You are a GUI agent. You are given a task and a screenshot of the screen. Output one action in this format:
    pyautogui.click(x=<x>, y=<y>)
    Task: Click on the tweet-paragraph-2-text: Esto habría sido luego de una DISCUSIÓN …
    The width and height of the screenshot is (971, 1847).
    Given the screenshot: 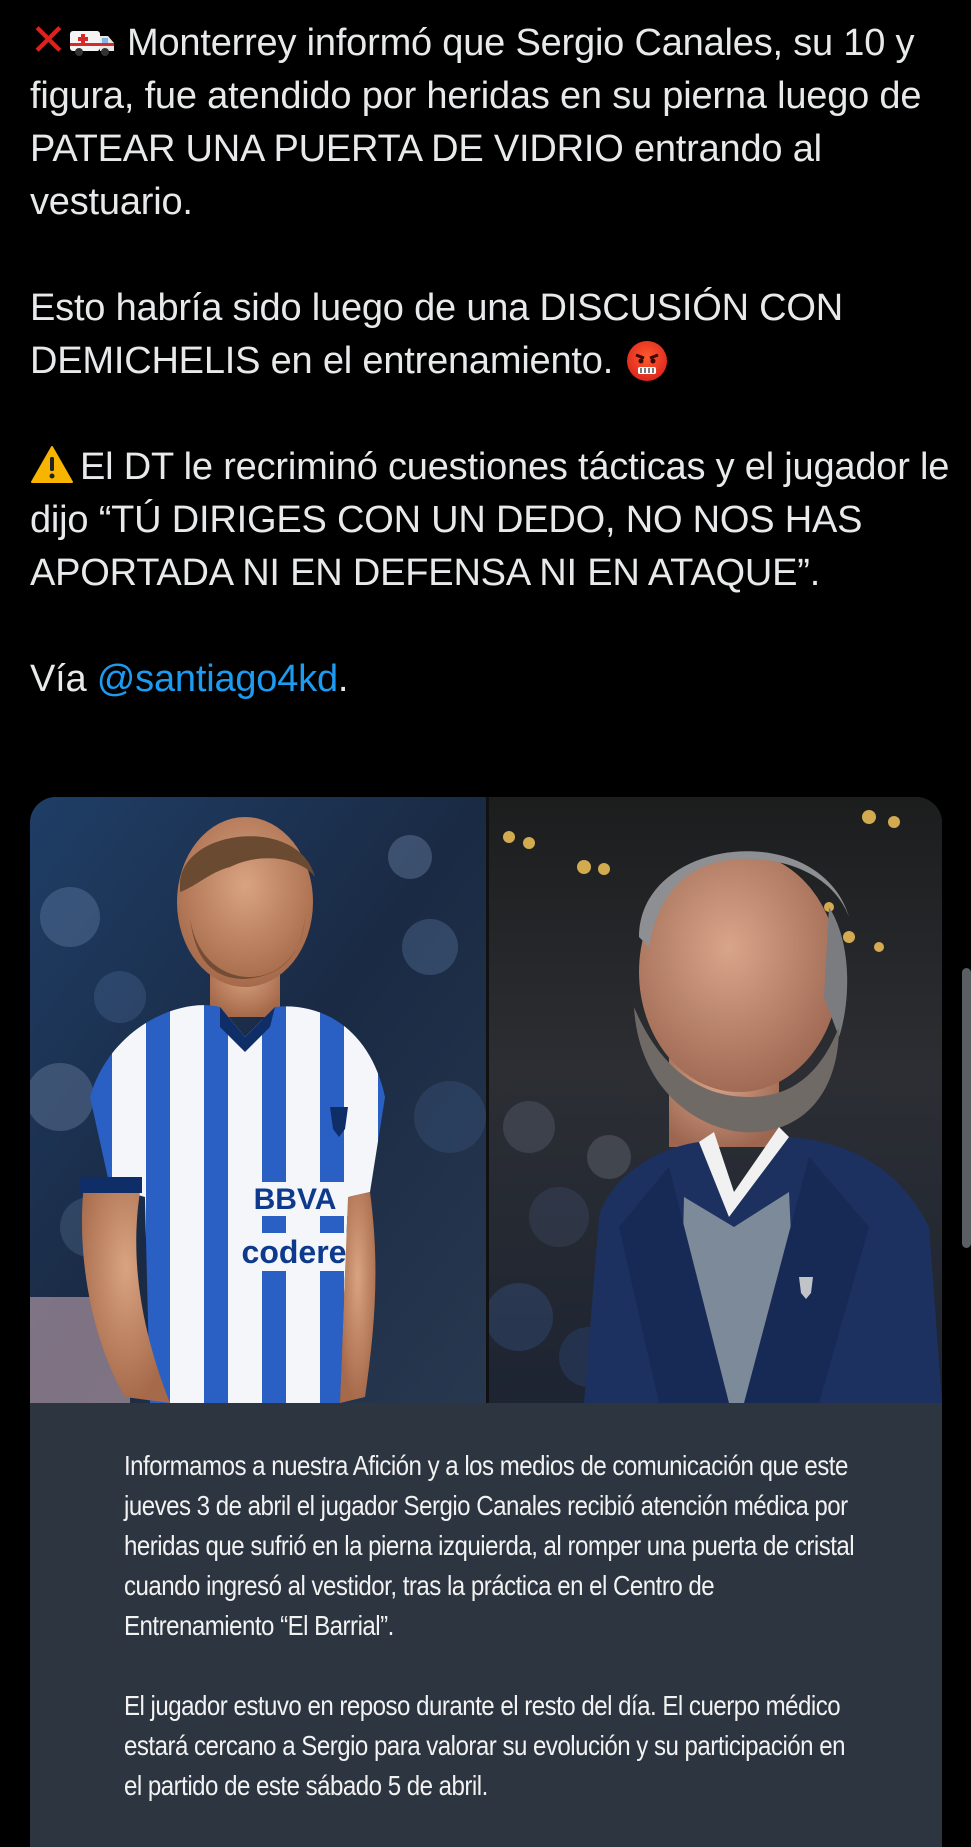 What is the action you would take?
    pyautogui.click(x=437, y=334)
    